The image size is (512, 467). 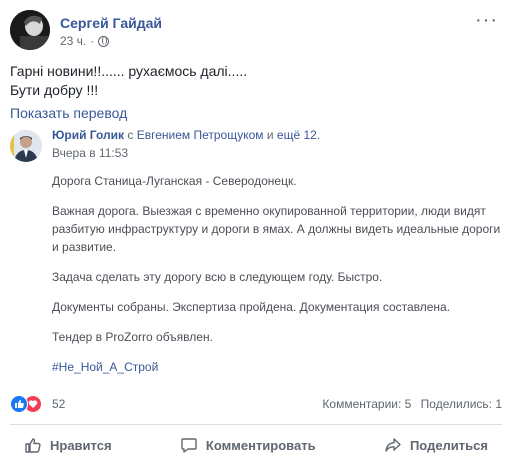 I want to click on action-bar: Нравится Комментировать Поделиться, so click(x=256, y=445).